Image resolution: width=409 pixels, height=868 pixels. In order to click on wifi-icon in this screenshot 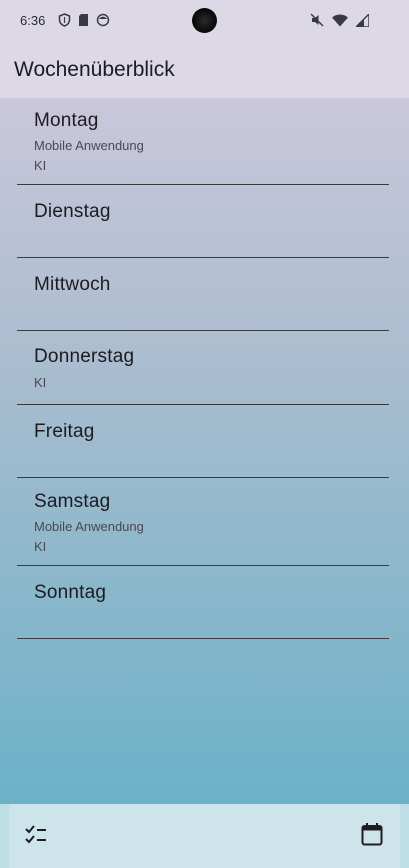, I will do `click(340, 20)`.